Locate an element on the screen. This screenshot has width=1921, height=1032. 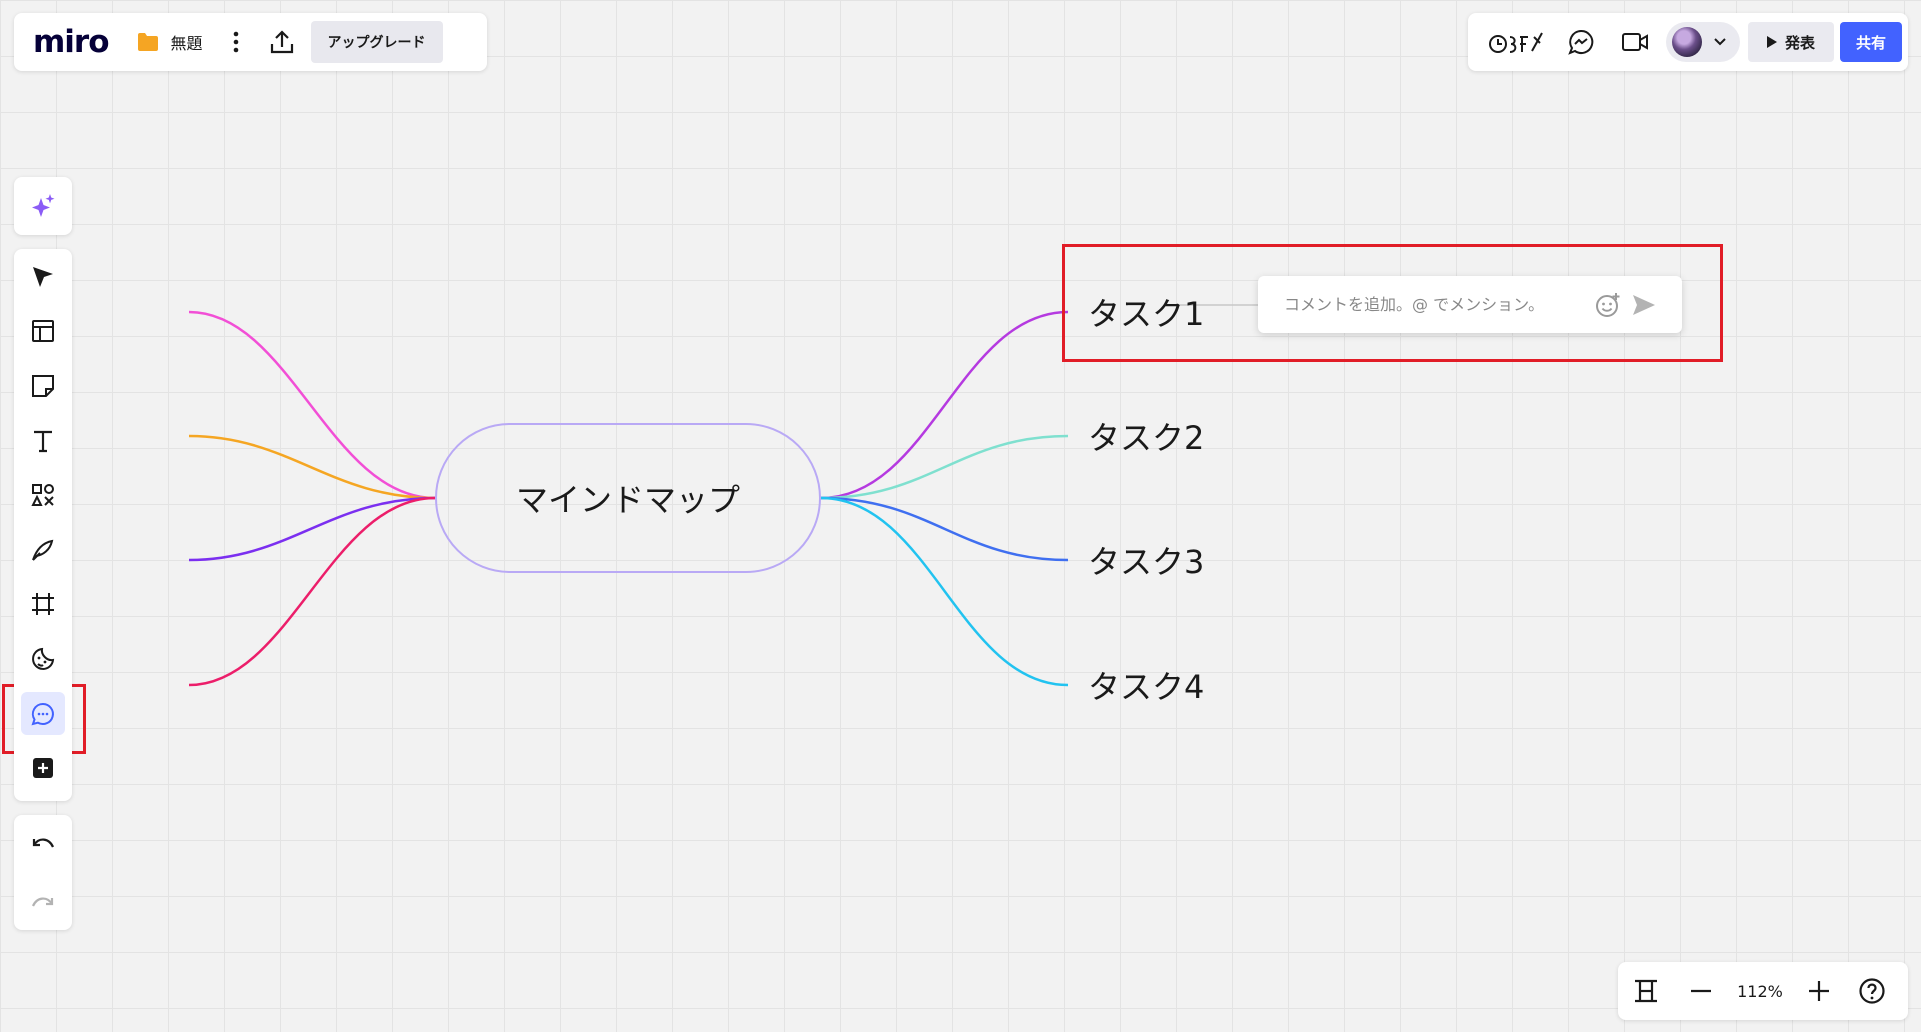
upgrade-button: アップグレード is located at coordinates (376, 42).